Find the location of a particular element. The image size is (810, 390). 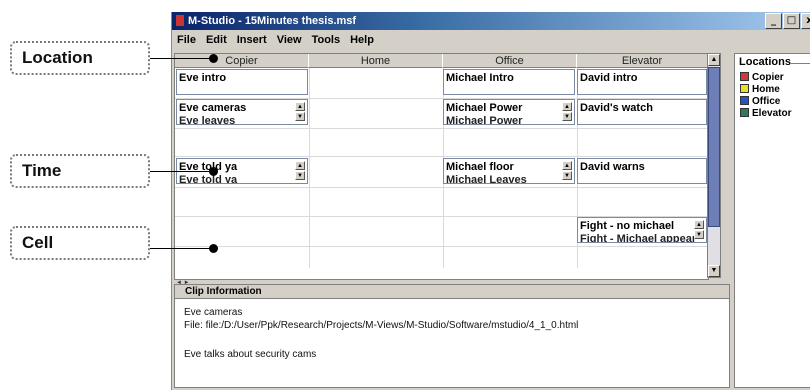

app-icon is located at coordinates (180, 20).